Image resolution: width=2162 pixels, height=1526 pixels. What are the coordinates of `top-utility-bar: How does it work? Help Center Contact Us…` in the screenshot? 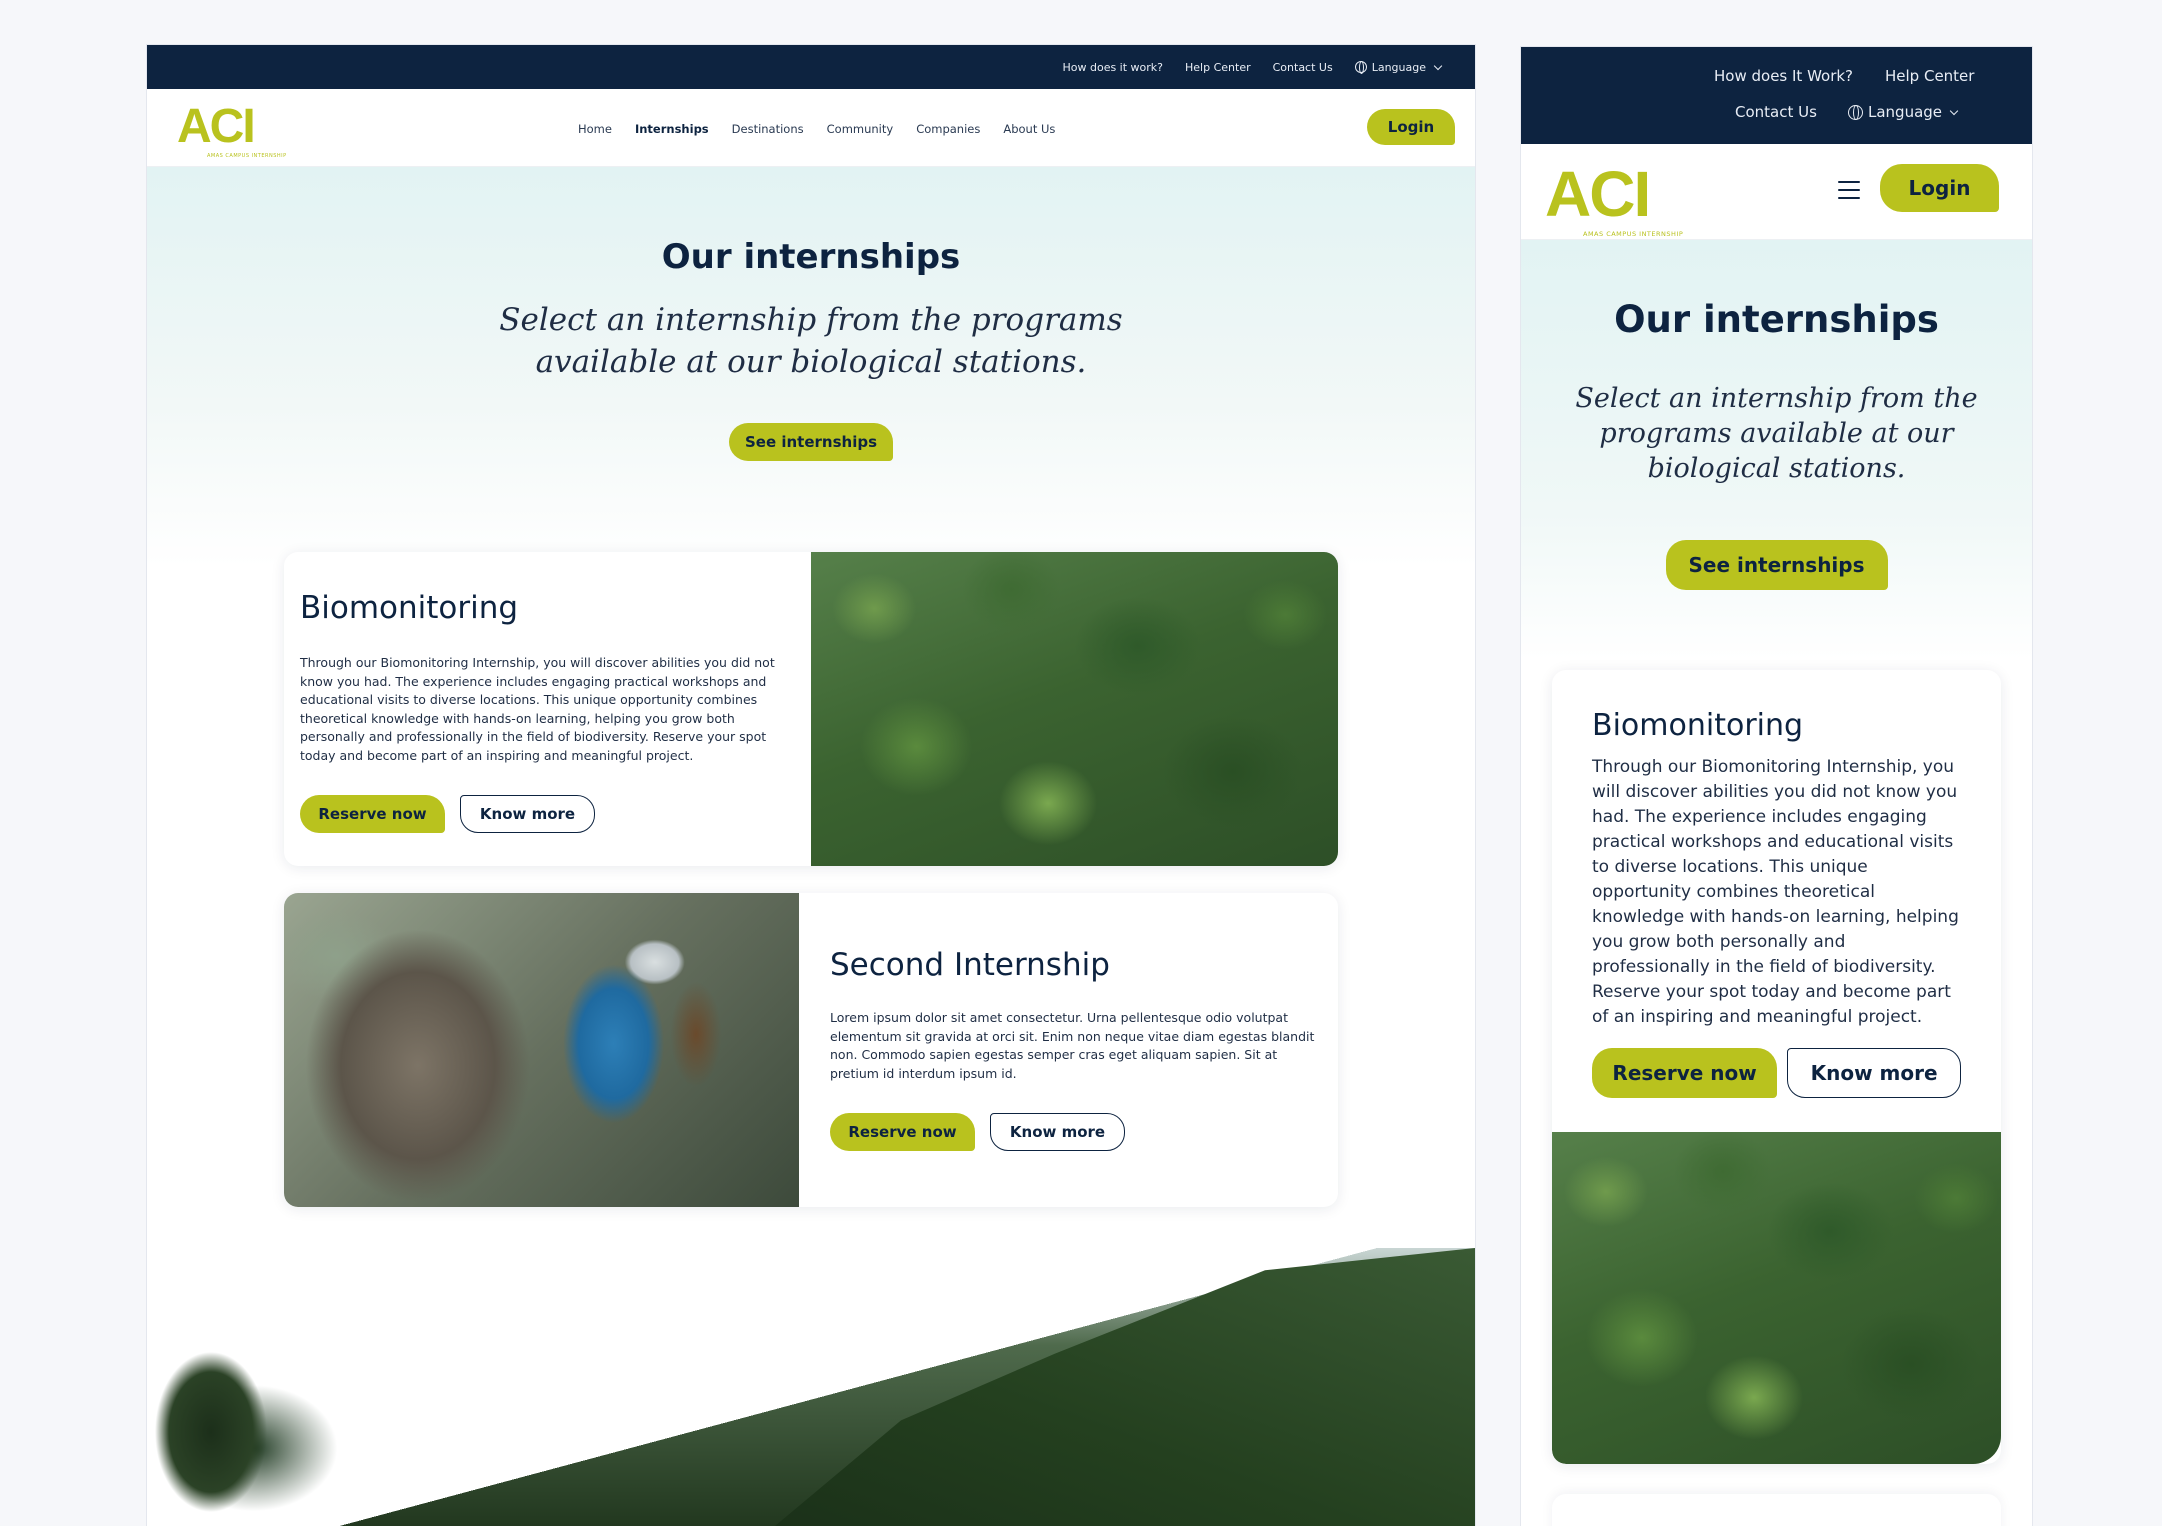 It's located at (811, 67).